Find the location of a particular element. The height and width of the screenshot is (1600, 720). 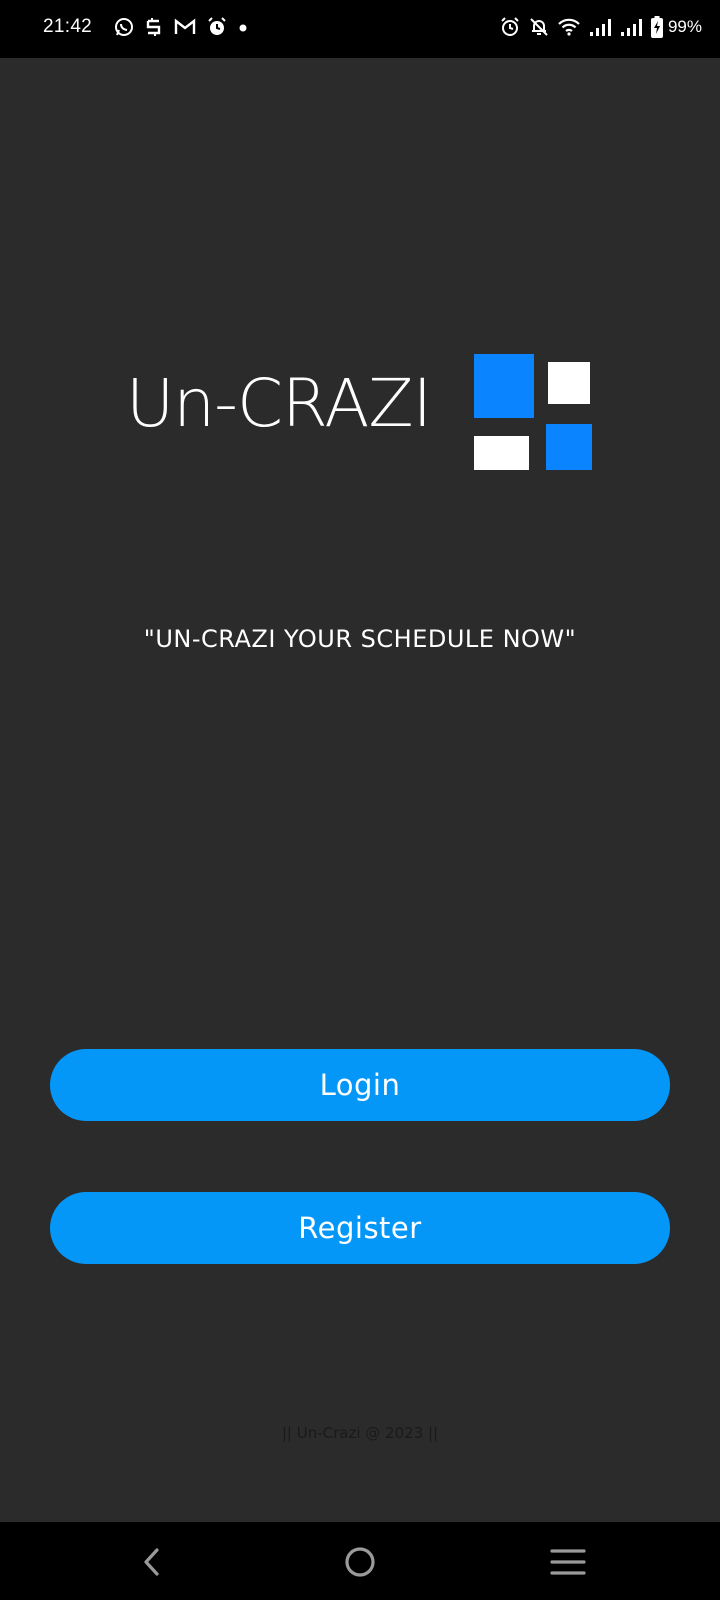

logo-square-white-top is located at coordinates (569, 383).